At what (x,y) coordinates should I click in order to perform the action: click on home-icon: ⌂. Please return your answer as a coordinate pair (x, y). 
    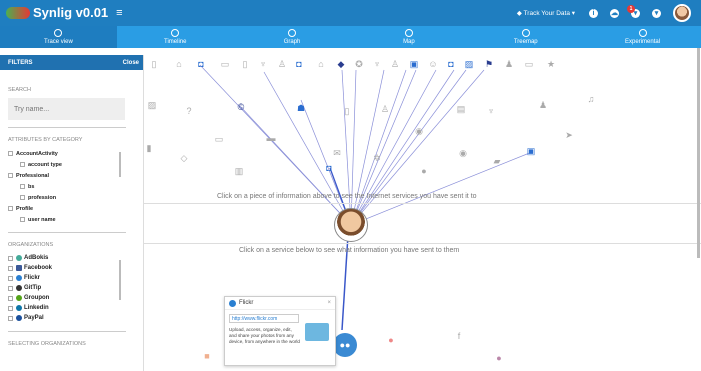
    Looking at the image, I should click on (321, 64).